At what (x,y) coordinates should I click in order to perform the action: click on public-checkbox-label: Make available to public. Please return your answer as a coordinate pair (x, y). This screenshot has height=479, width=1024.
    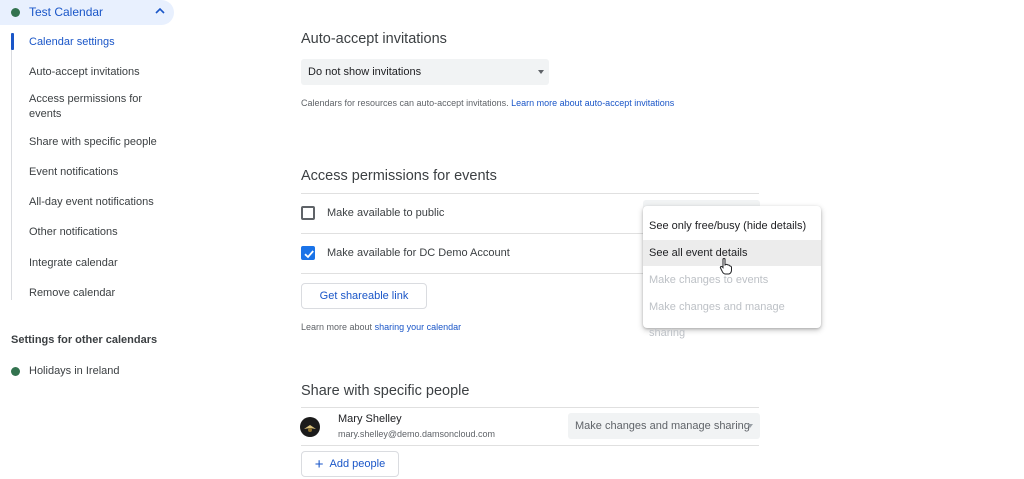
    Looking at the image, I should click on (386, 213).